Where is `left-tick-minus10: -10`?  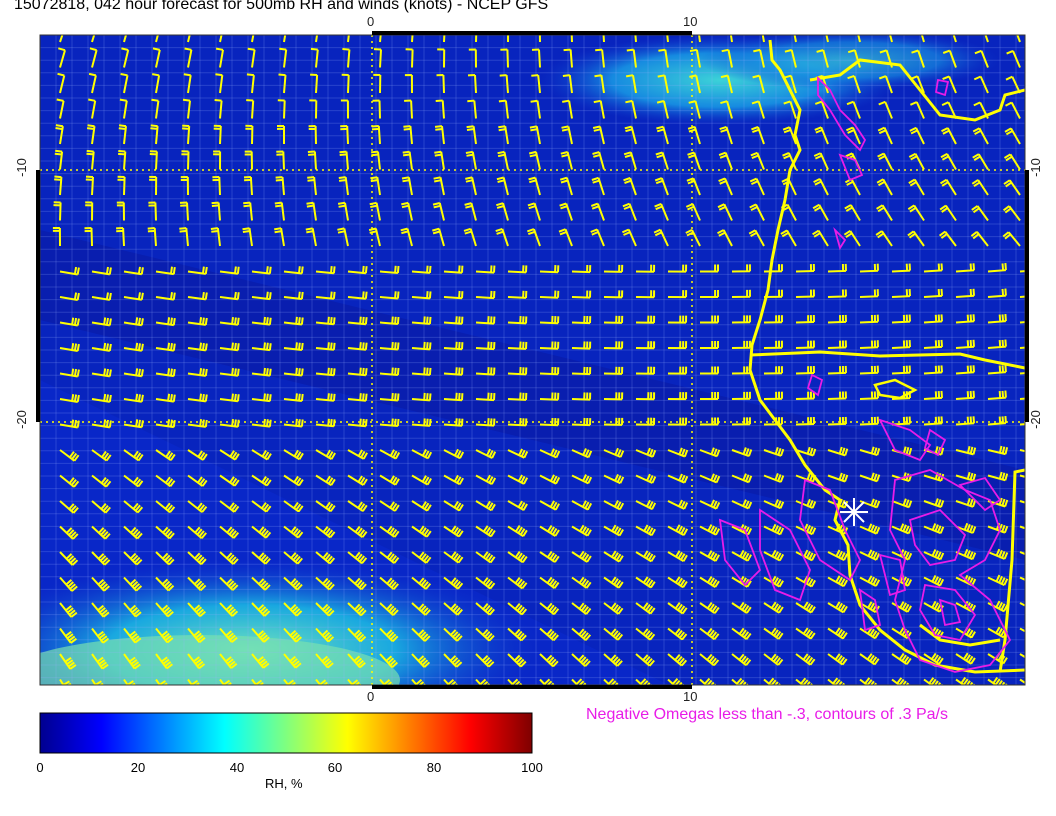
left-tick-minus10: -10 is located at coordinates (21, 167).